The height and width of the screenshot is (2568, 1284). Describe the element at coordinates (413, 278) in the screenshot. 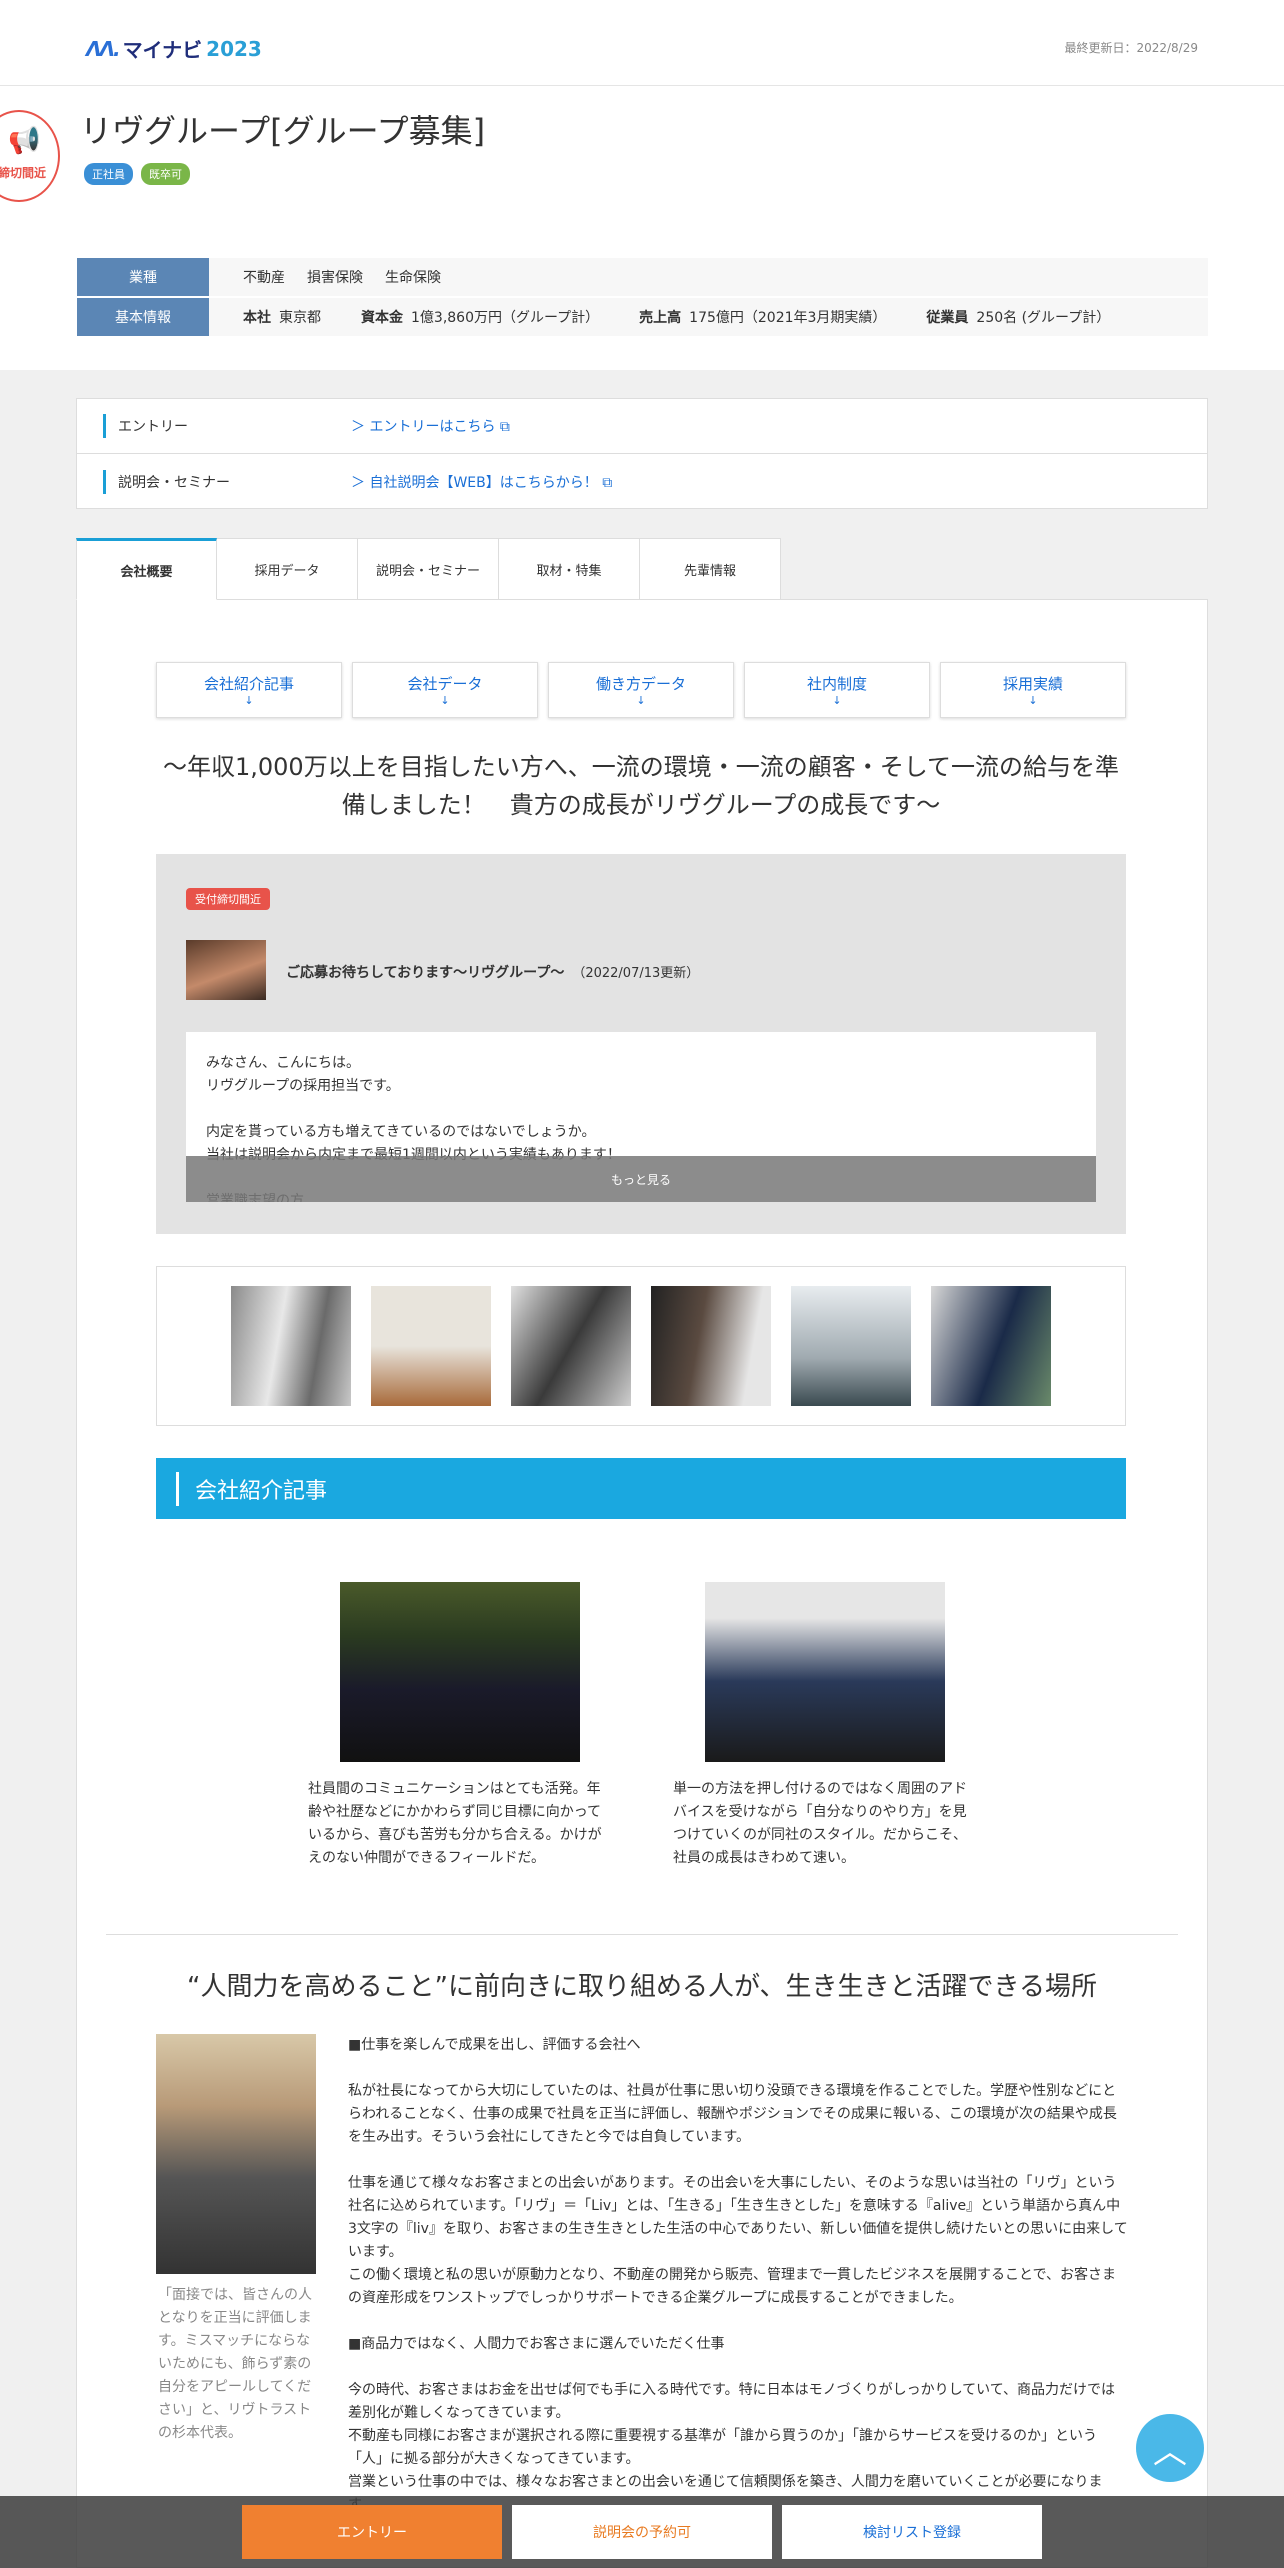

I see `industry-item: 生命保険` at that location.